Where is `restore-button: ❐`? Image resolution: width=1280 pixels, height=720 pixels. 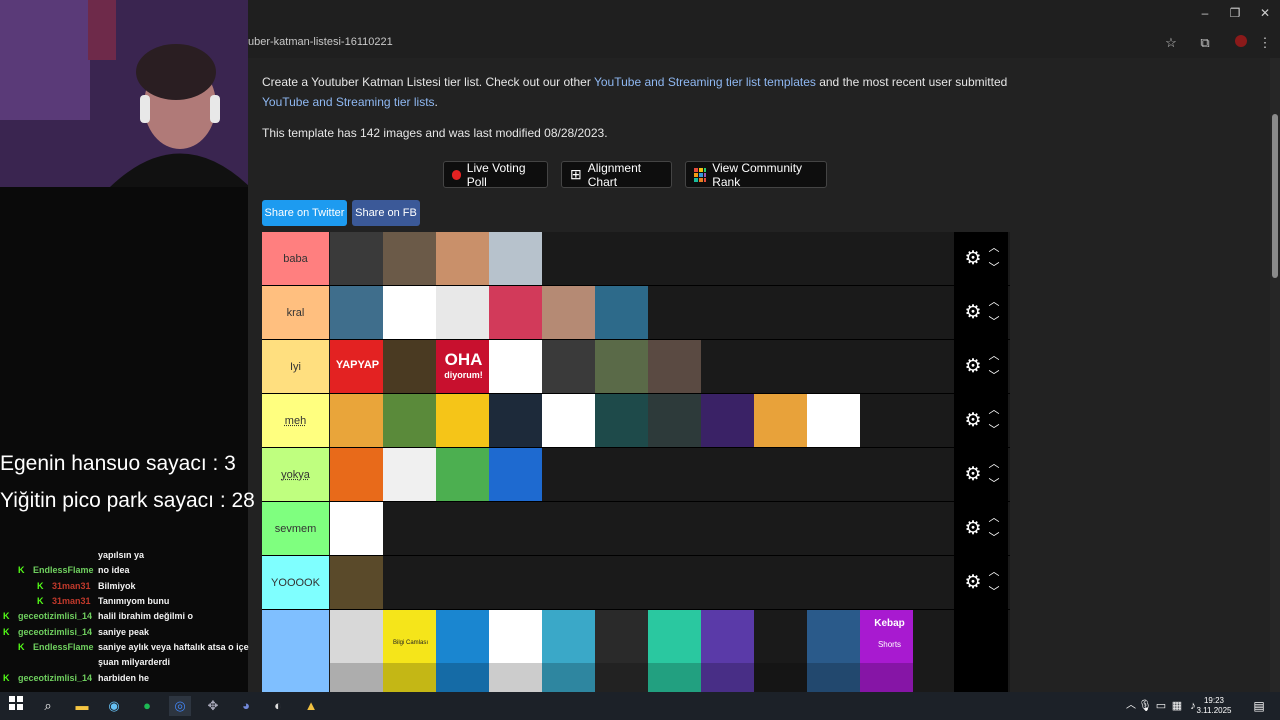
restore-button: ❐ is located at coordinates (1235, 13).